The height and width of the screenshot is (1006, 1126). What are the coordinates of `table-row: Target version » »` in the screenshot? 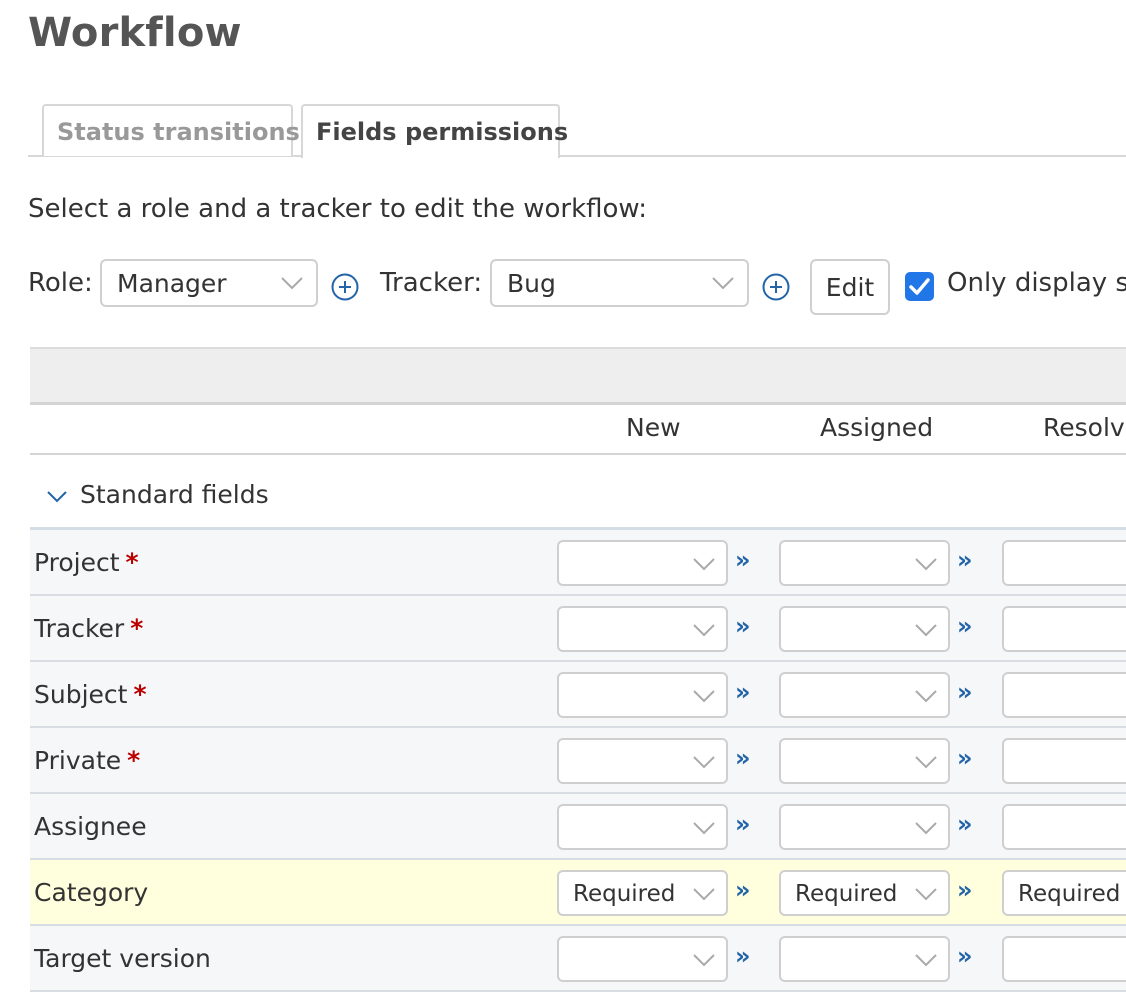 It's located at (578, 959).